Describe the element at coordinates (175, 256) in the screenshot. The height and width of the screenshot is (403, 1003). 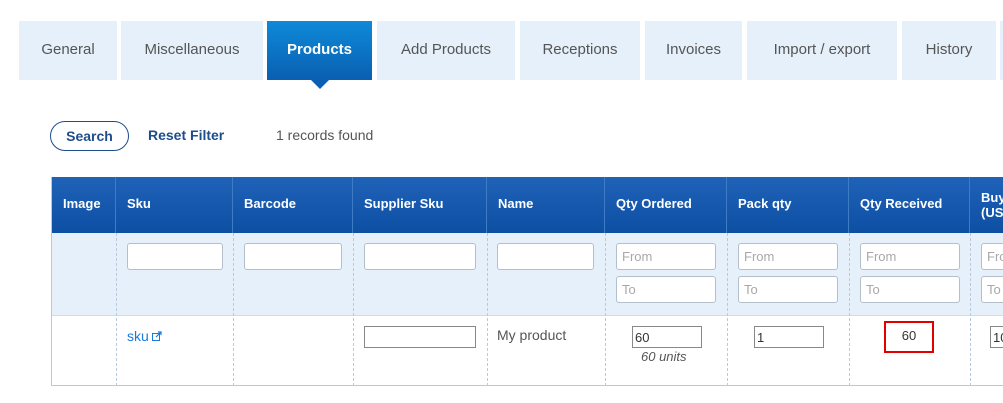
I see `sku-filter-input` at that location.